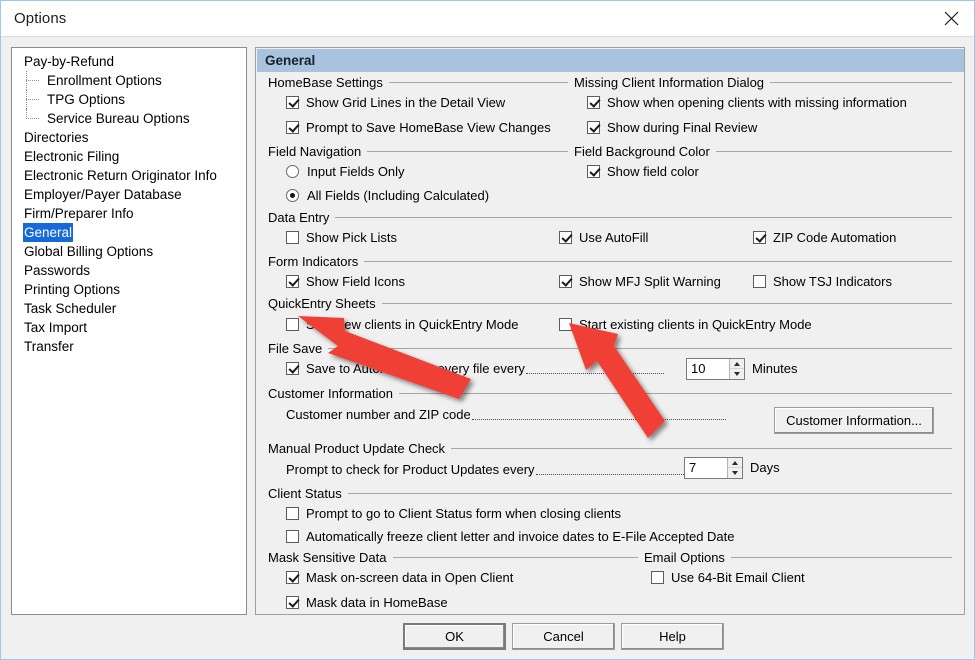 The image size is (975, 660). What do you see at coordinates (103, 194) in the screenshot?
I see `tree-item-label: Employer/Payer Database` at bounding box center [103, 194].